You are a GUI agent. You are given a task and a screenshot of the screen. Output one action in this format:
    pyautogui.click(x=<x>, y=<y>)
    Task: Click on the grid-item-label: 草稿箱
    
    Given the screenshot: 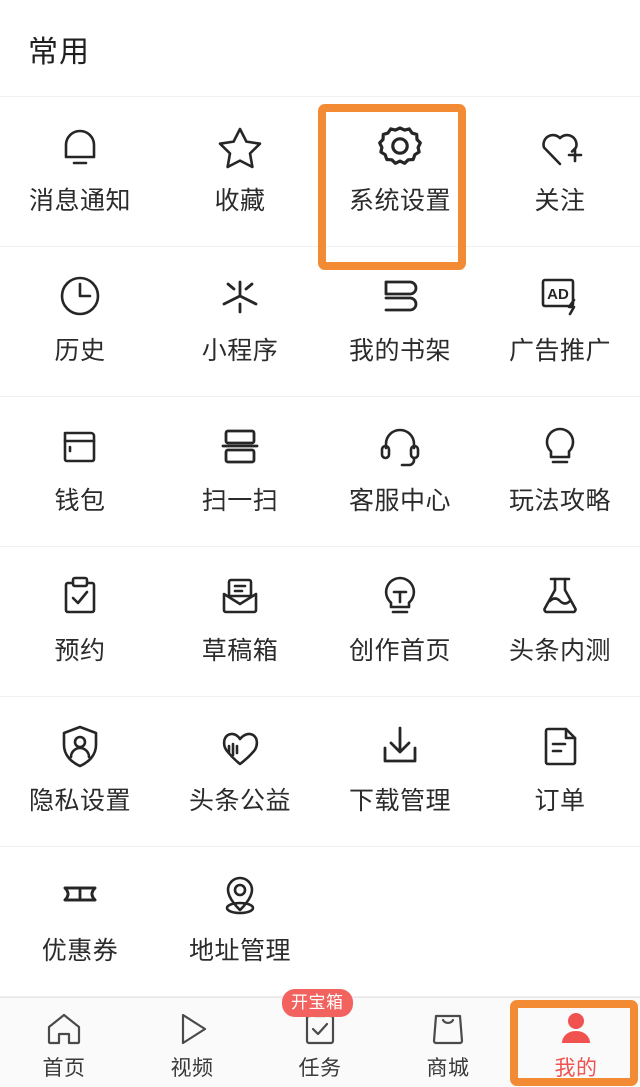 What is the action you would take?
    pyautogui.click(x=240, y=651)
    